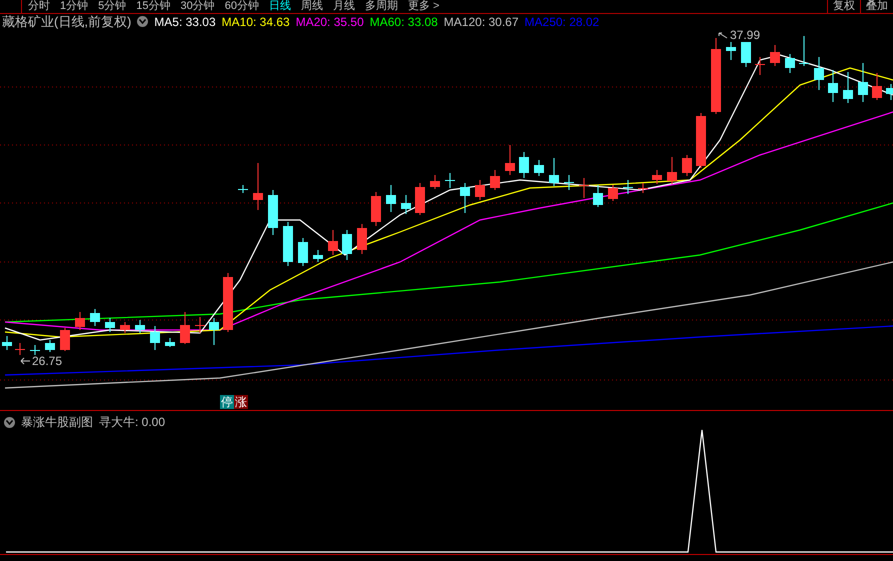 This screenshot has width=893, height=561. I want to click on period-tab: 更多 >, so click(424, 6).